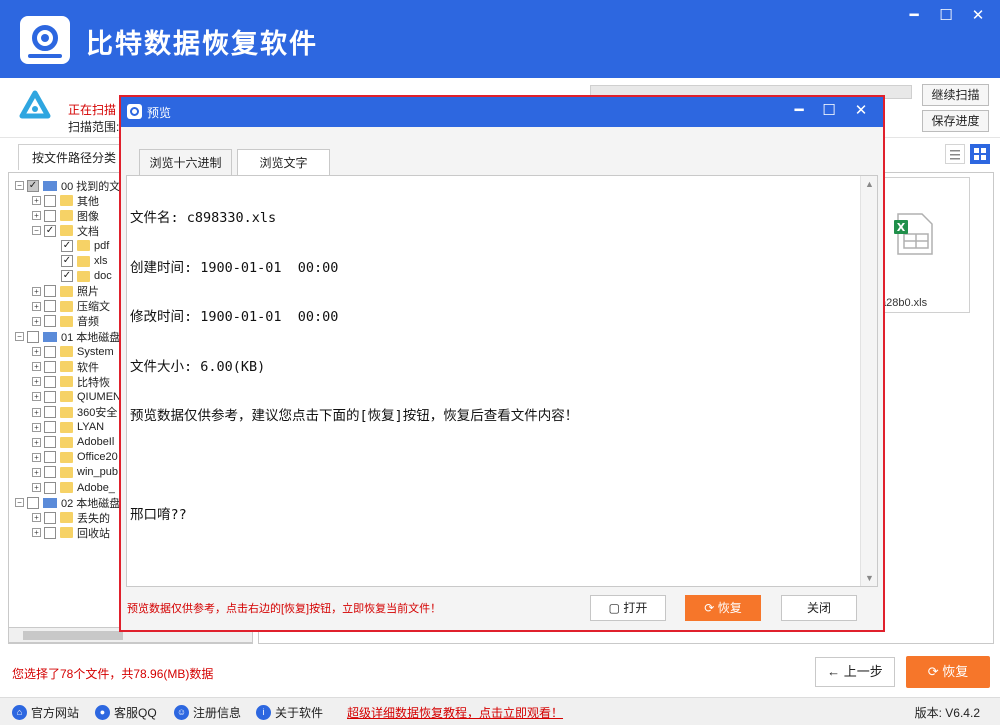  What do you see at coordinates (914, 16) in the screenshot?
I see `minimize-button: ━` at bounding box center [914, 16].